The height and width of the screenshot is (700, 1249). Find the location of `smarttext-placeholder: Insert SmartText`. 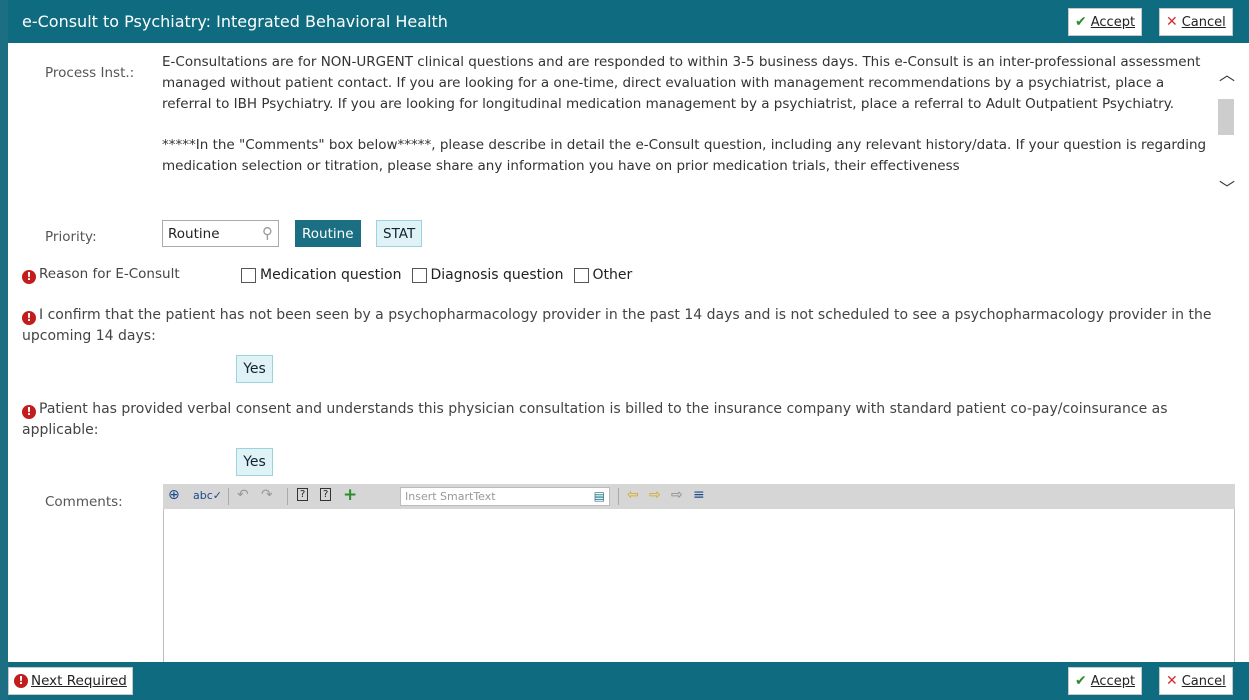

smarttext-placeholder: Insert SmartText is located at coordinates (450, 496).